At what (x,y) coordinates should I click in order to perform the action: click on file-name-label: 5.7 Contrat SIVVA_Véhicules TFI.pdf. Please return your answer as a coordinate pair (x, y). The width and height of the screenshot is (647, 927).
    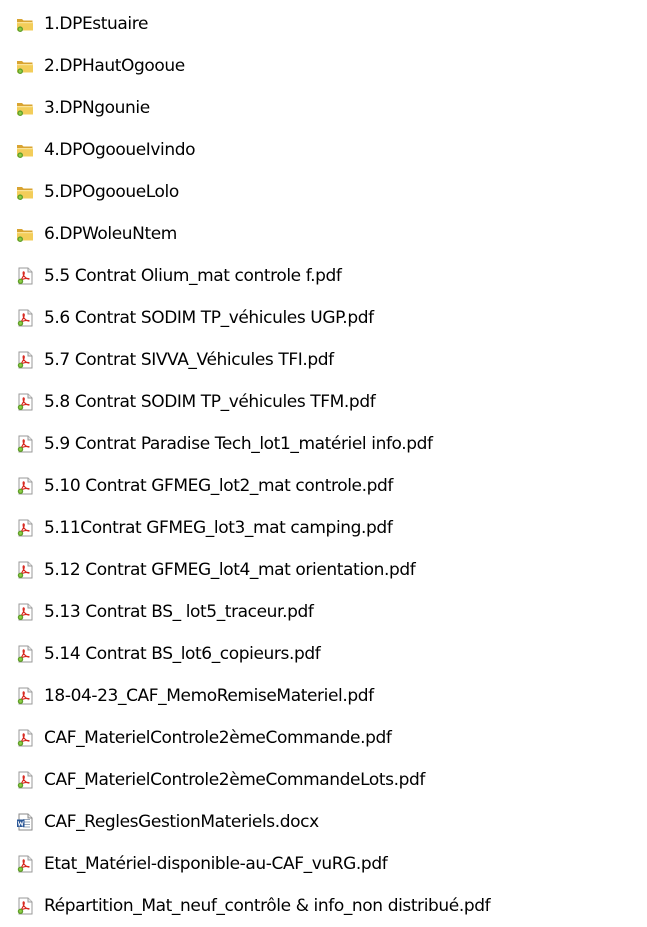
    Looking at the image, I should click on (189, 360).